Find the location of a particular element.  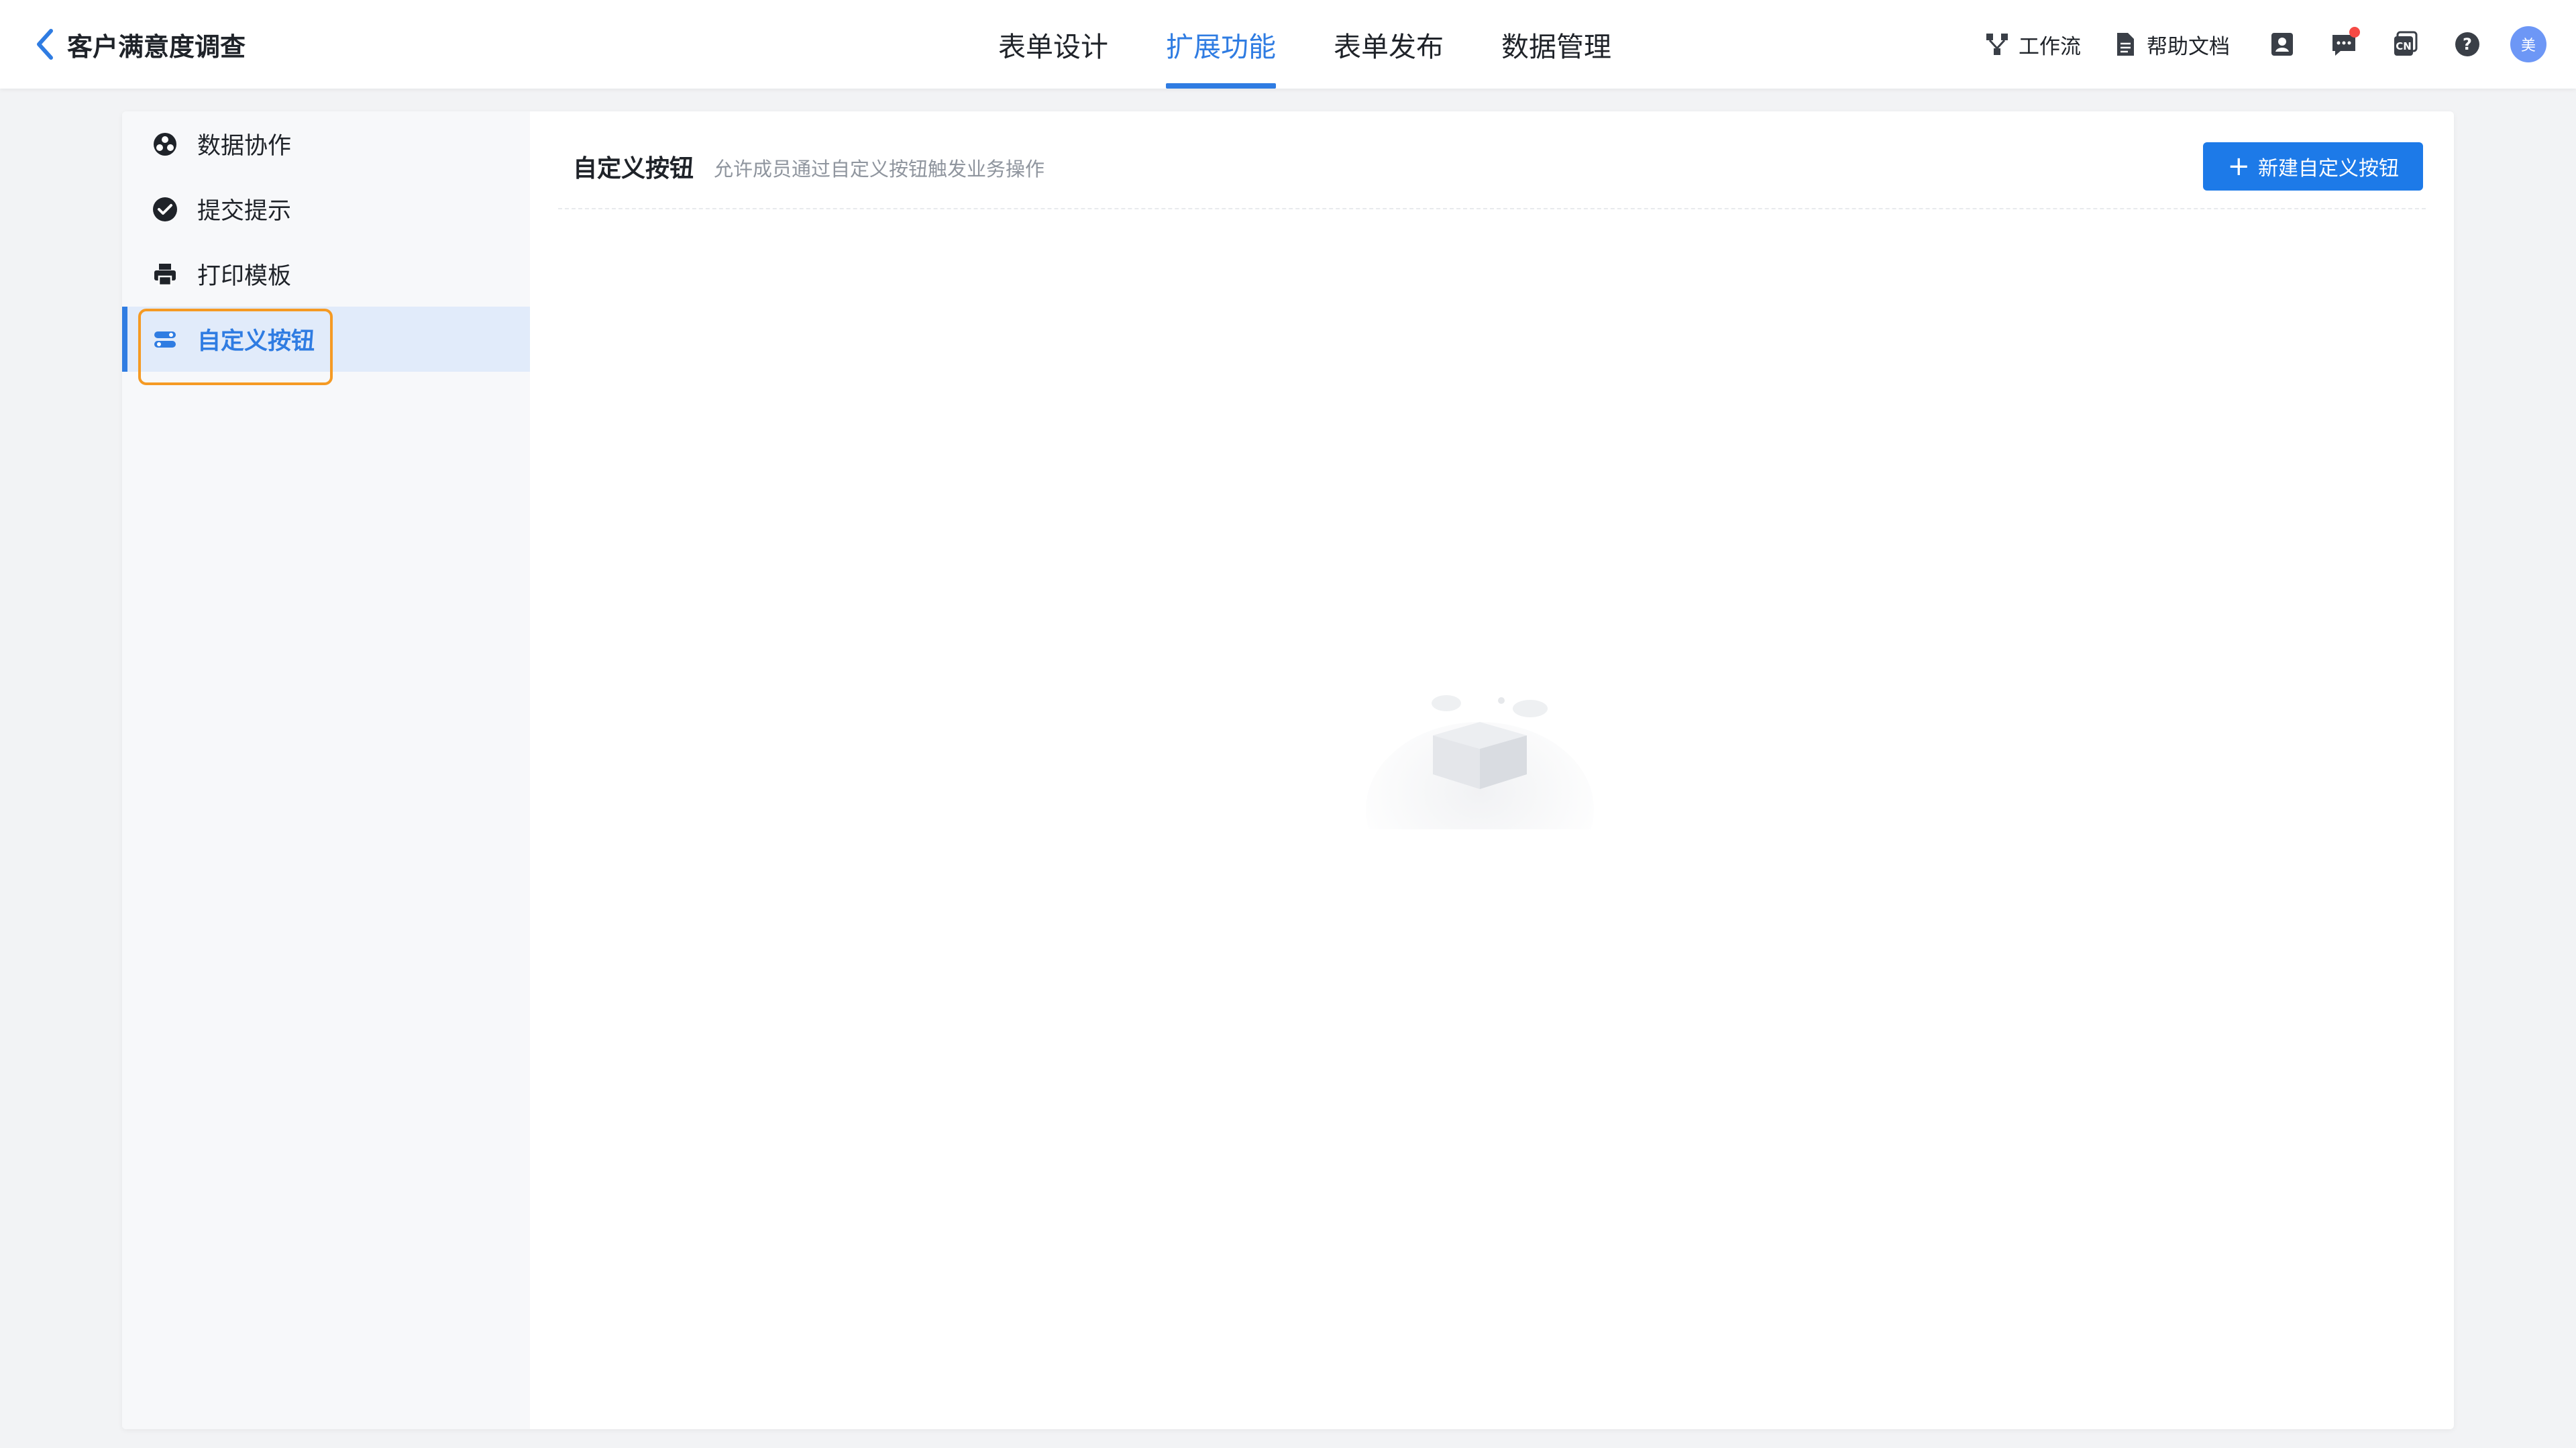

question-icon: ? is located at coordinates (2467, 44).